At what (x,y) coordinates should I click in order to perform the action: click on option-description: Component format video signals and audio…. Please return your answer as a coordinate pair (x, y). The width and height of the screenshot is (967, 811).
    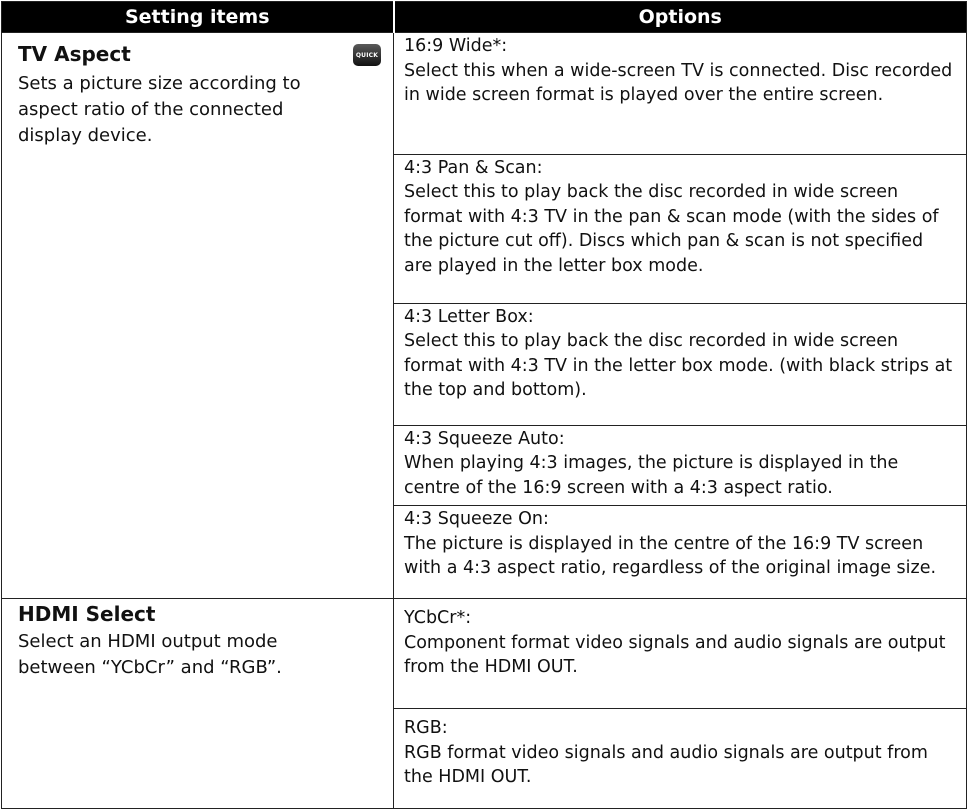
    Looking at the image, I should click on (675, 655).